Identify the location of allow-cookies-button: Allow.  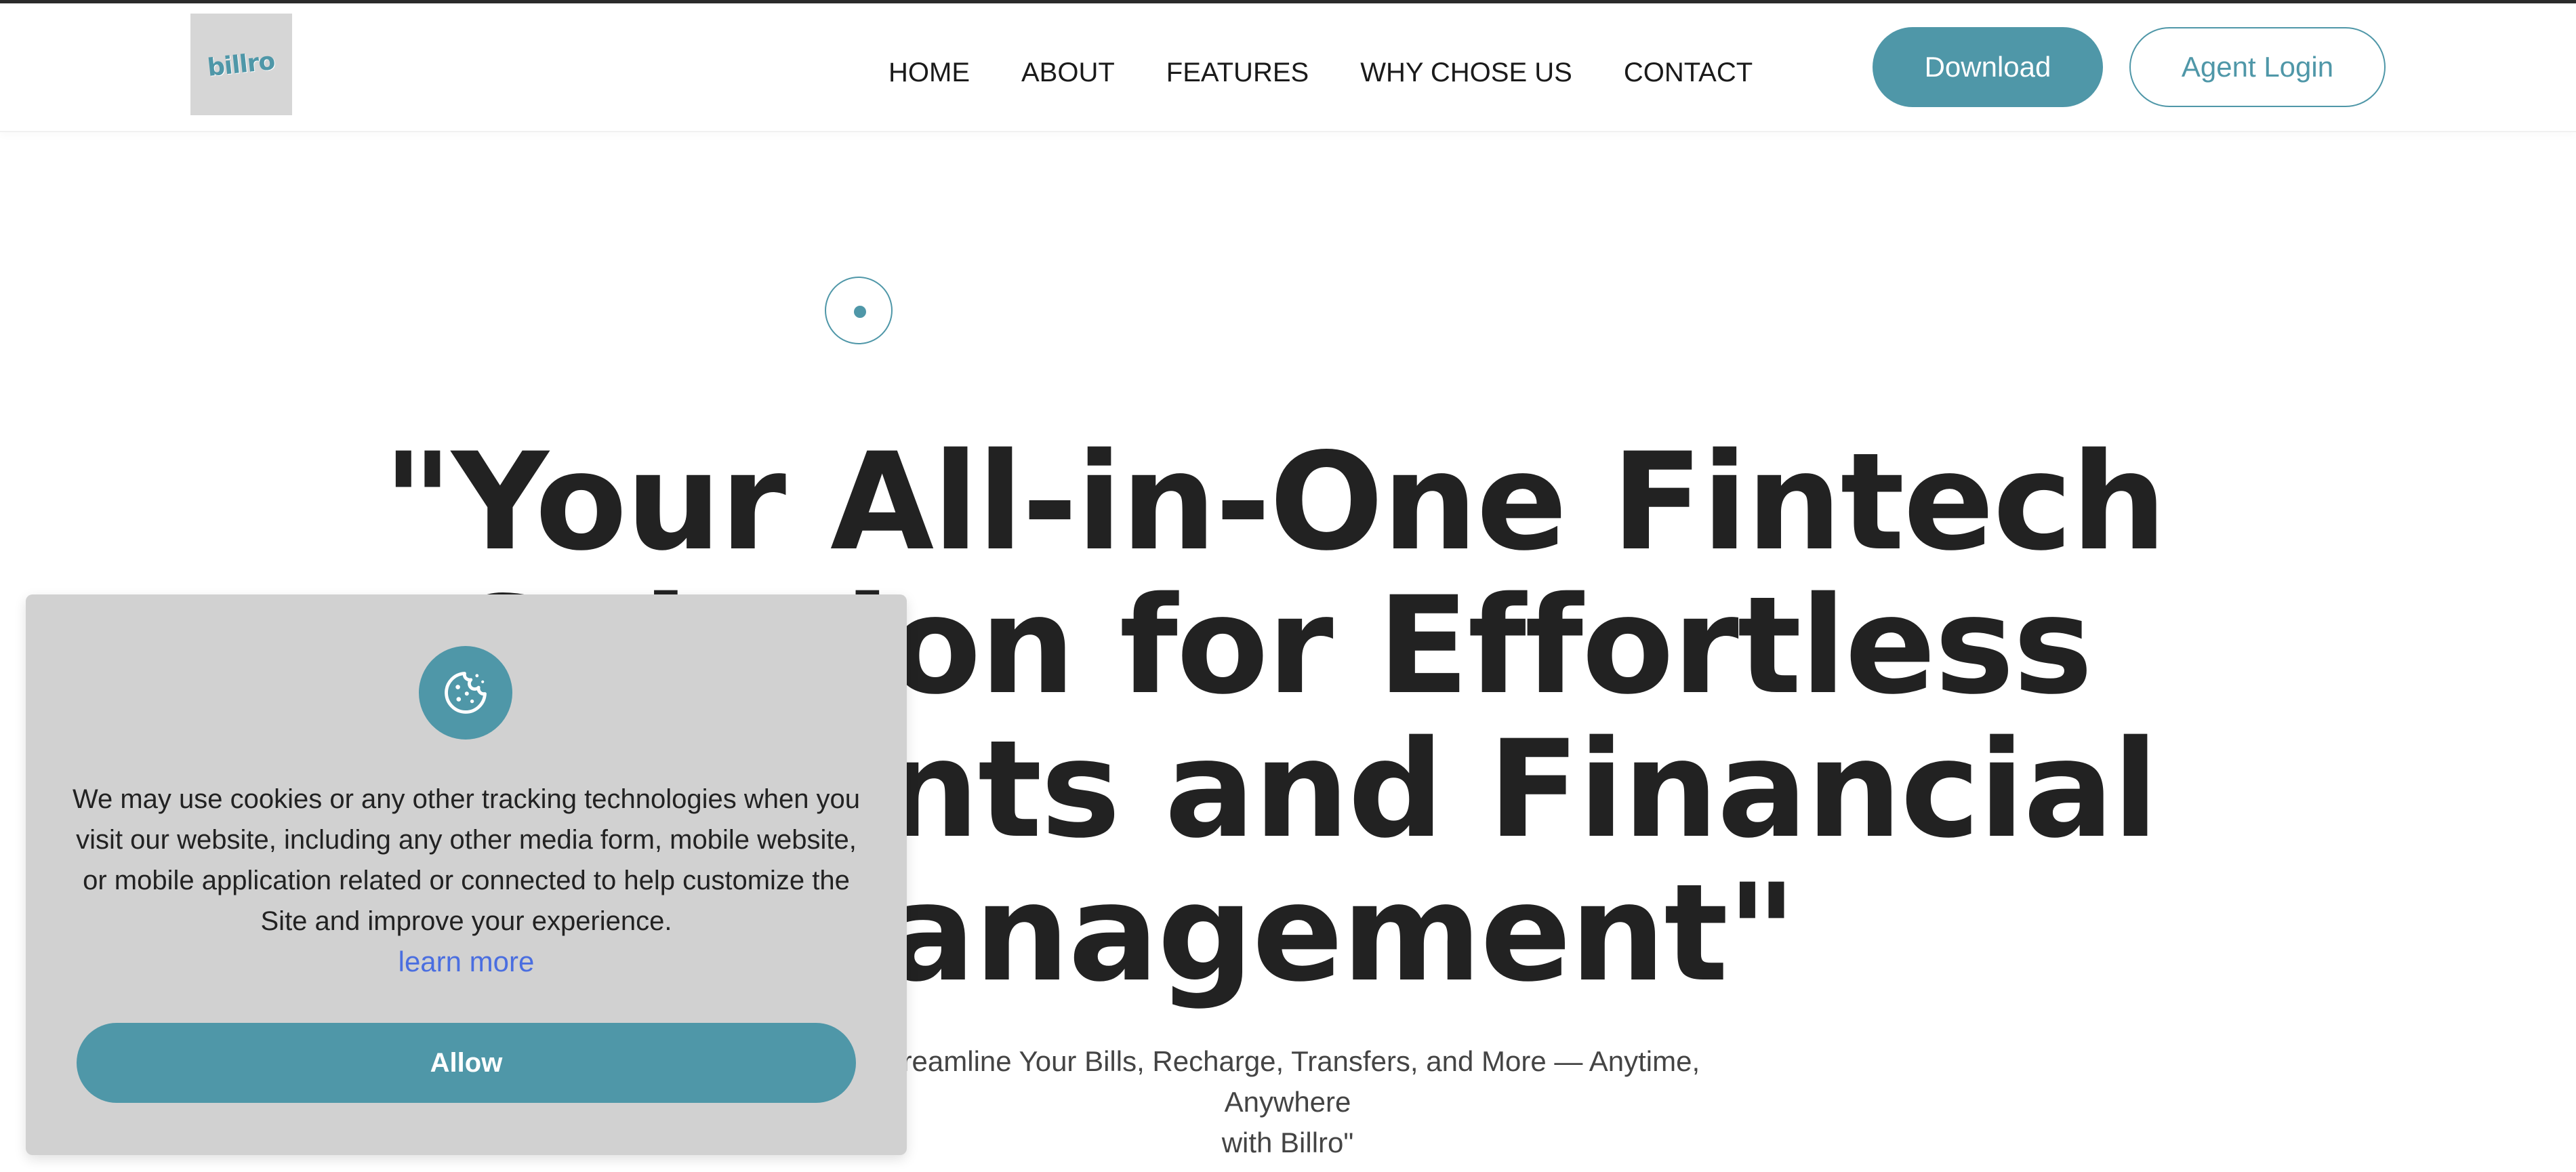
(466, 1063).